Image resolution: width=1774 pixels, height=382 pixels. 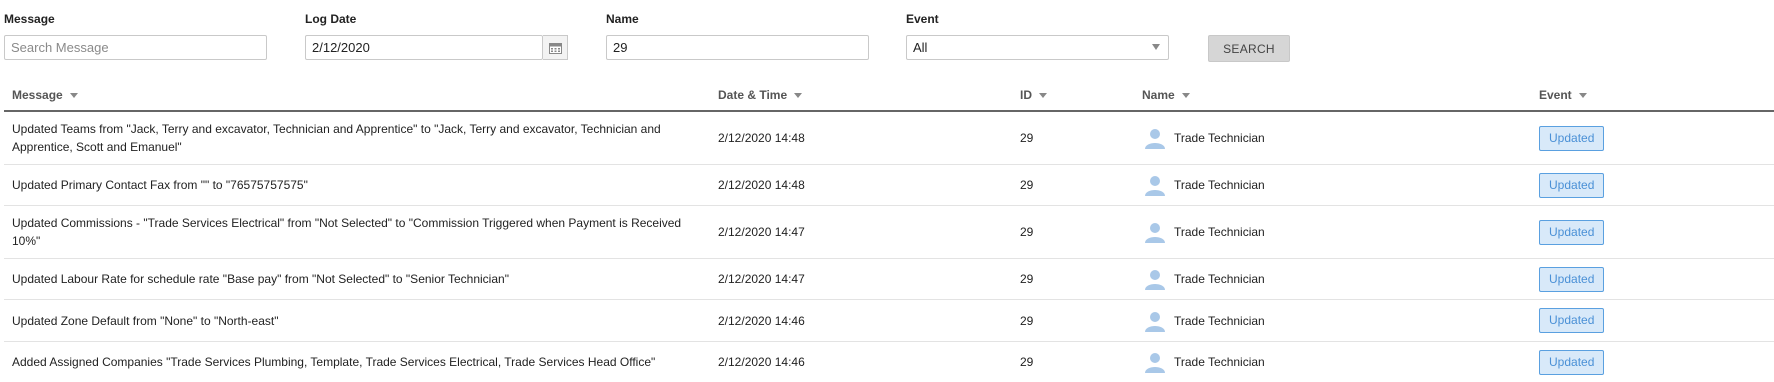 I want to click on name-filter-input, so click(x=737, y=47).